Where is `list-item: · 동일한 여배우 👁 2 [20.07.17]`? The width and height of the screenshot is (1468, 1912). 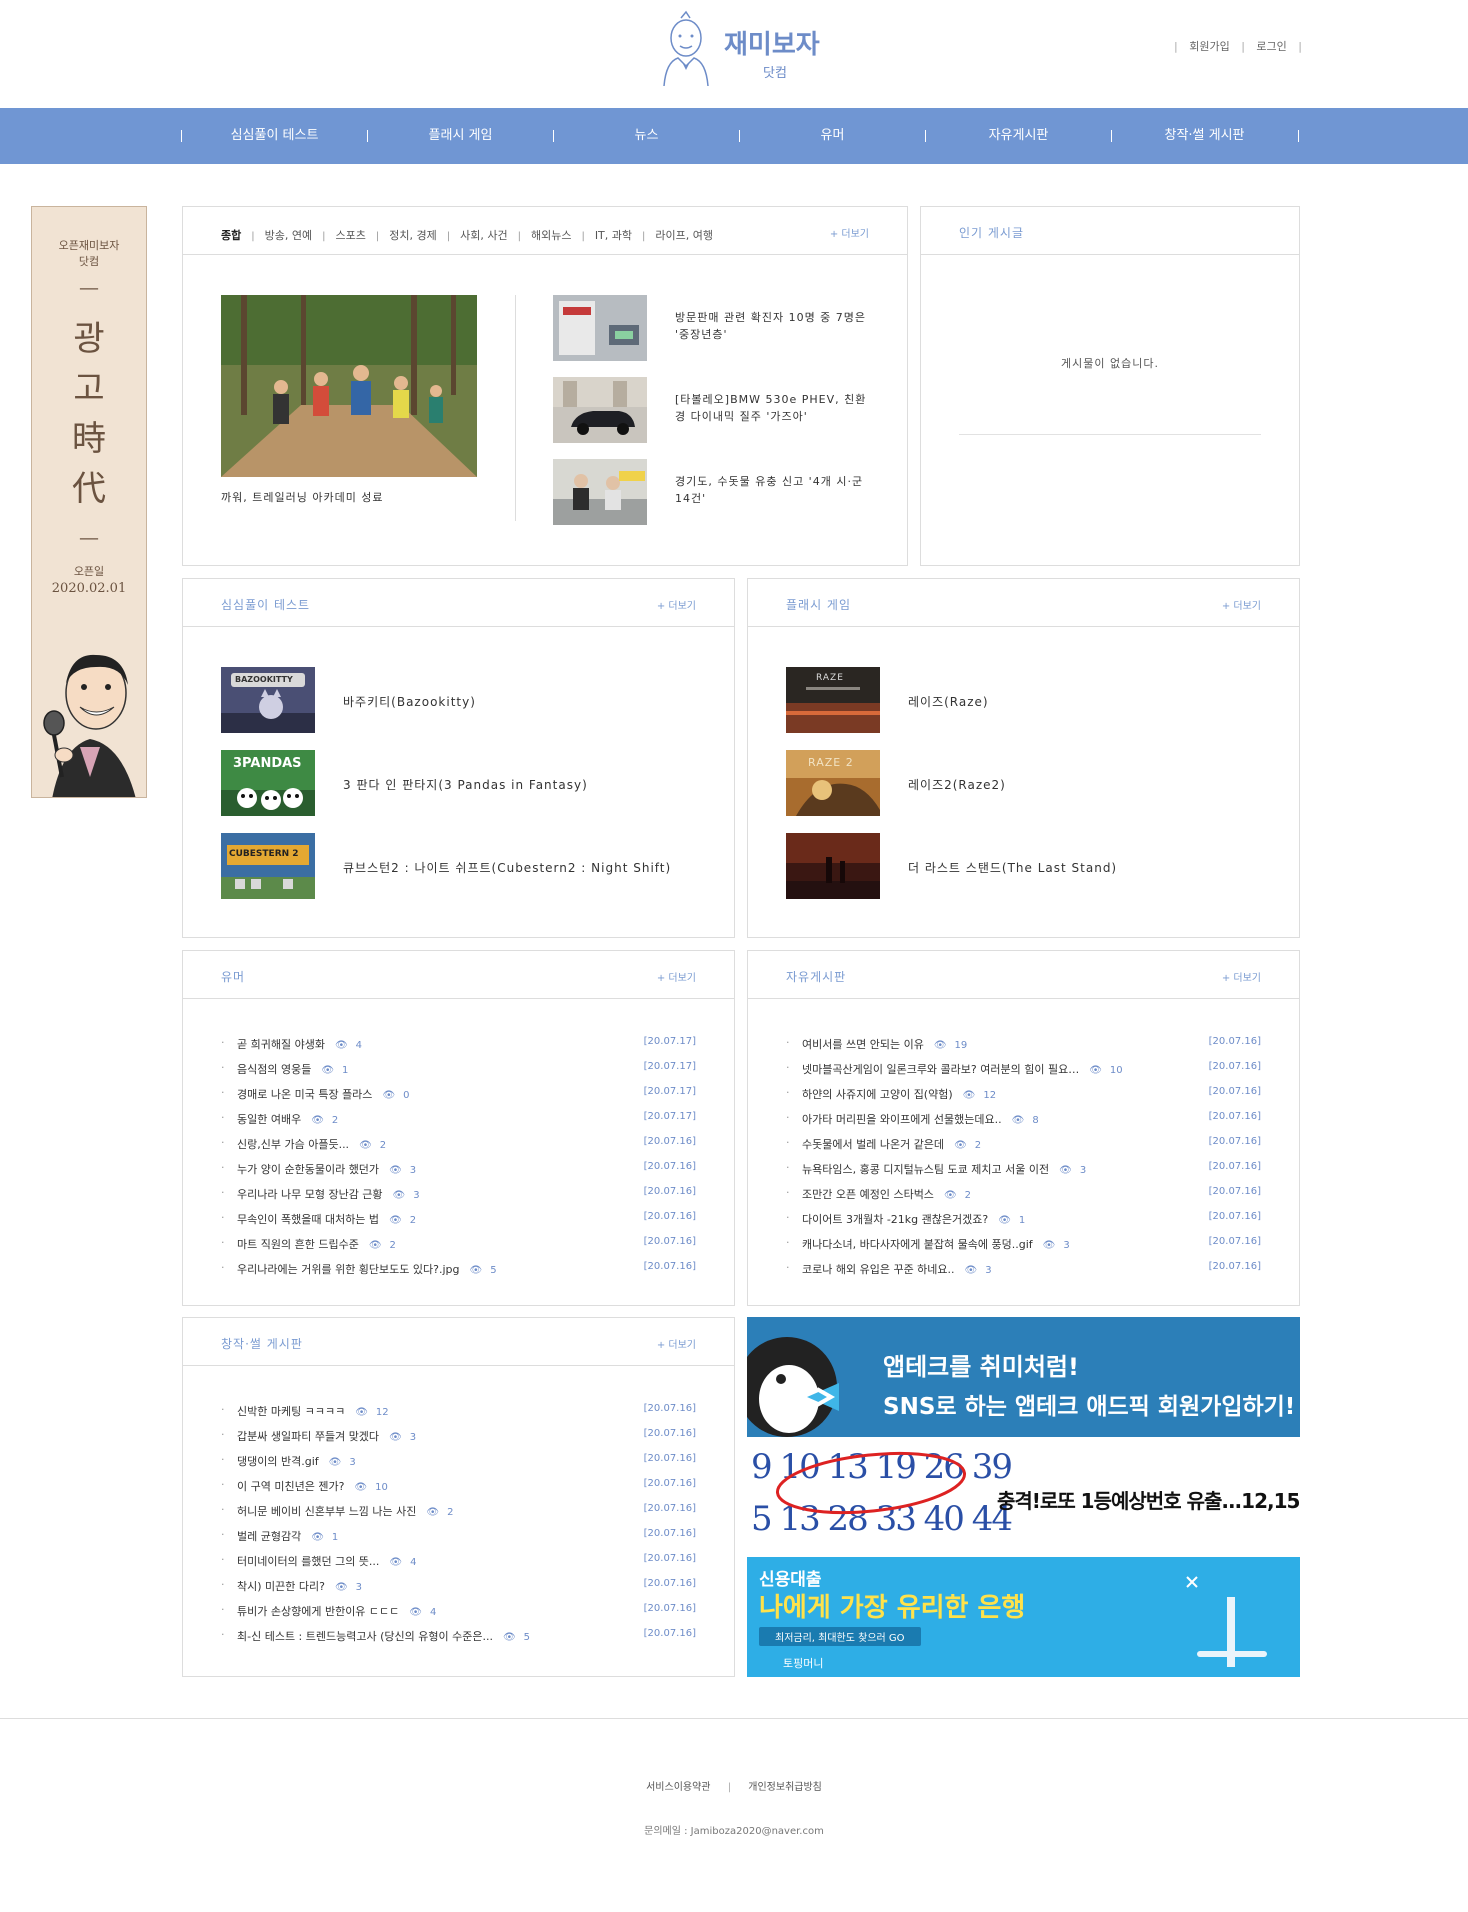
list-item: · 동일한 여배우 👁 2 [20.07.17] is located at coordinates (458, 1118).